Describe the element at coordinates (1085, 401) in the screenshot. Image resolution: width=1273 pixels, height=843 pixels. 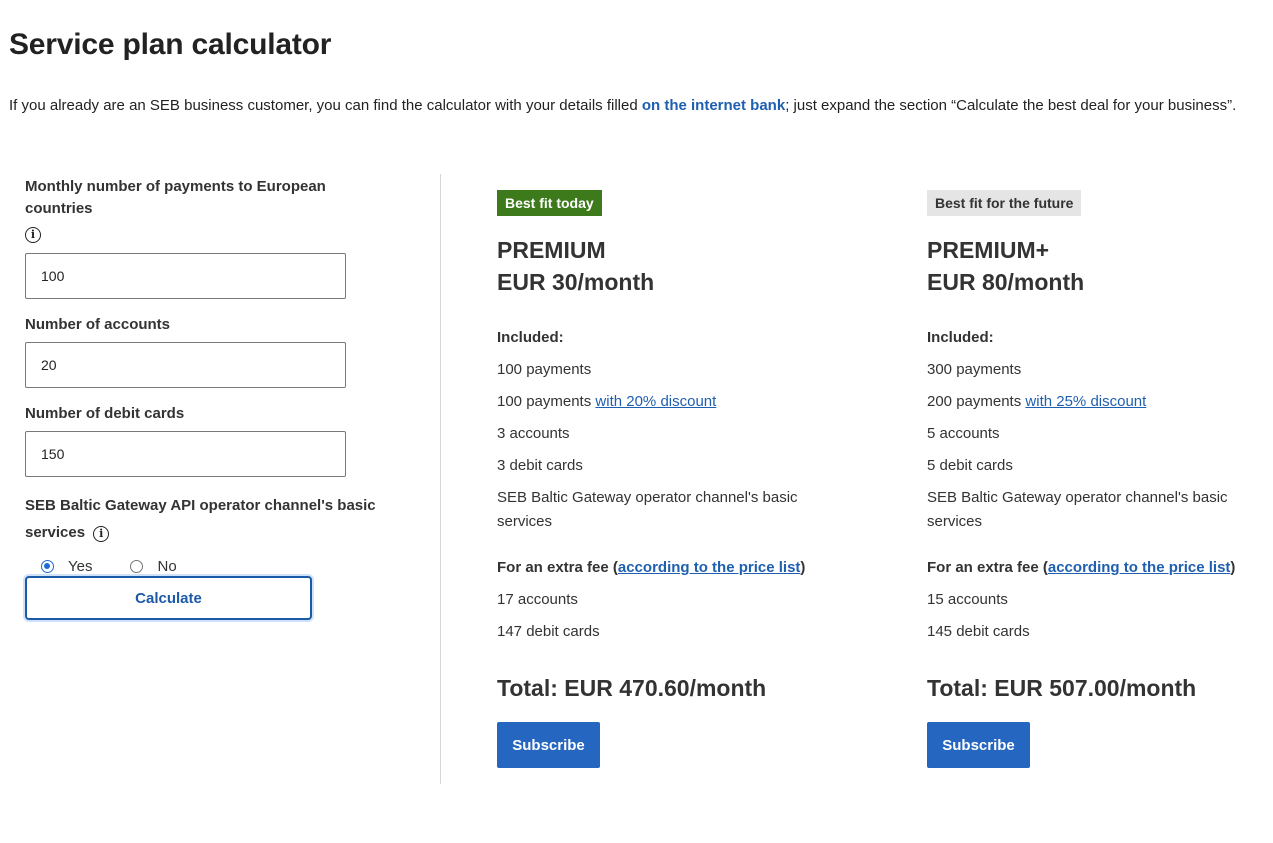
I see `discount-link: with 25% discount` at that location.